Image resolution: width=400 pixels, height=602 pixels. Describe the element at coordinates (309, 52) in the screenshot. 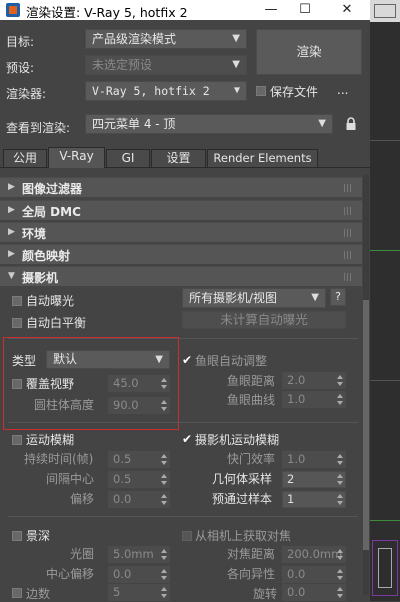

I see `render-button: 渲染` at that location.